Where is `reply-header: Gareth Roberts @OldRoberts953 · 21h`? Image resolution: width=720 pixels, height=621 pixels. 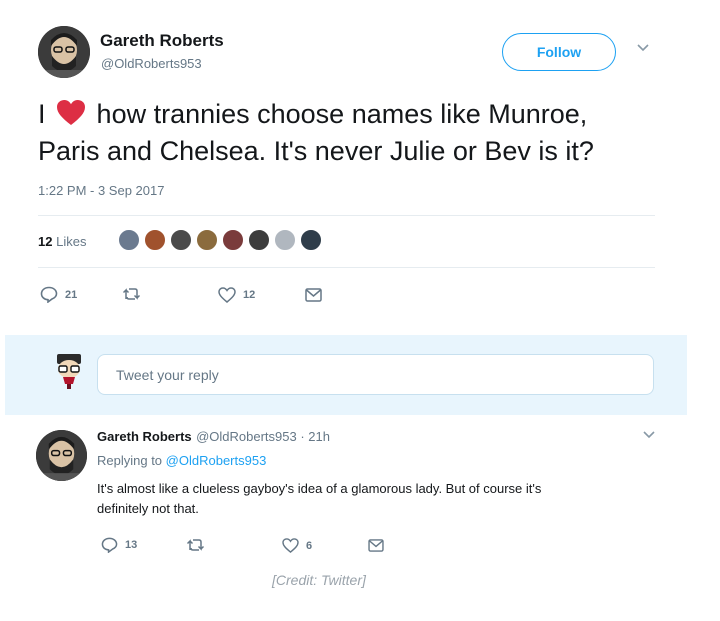
reply-header: Gareth Roberts @OldRoberts953 · 21h is located at coordinates (213, 437).